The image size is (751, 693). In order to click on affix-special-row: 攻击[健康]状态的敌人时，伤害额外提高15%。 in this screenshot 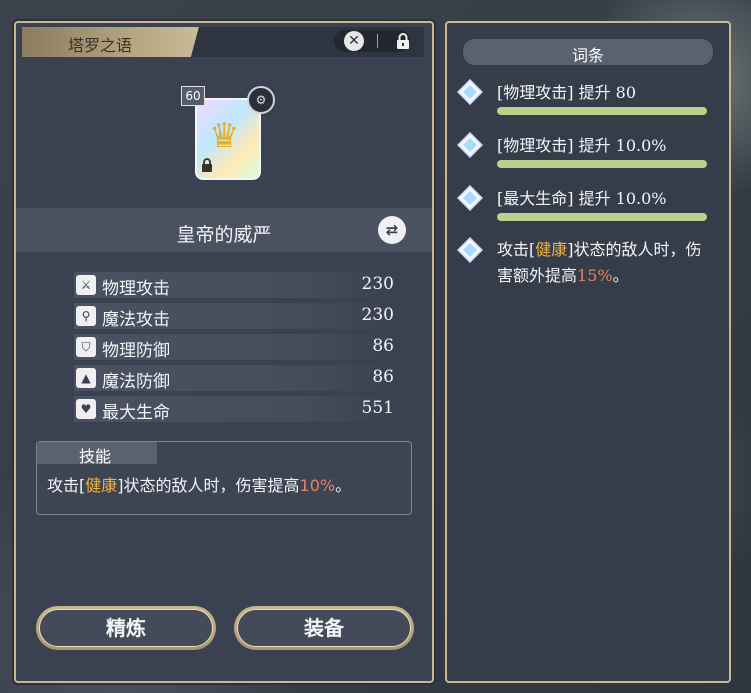, I will do `click(587, 277)`.